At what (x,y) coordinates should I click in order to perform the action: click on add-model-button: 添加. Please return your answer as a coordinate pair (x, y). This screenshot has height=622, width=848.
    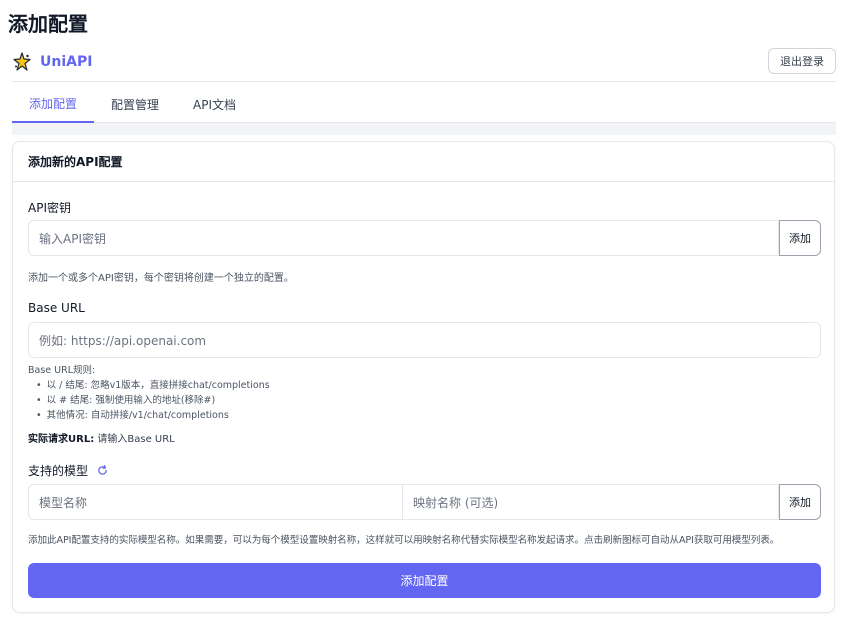
    Looking at the image, I should click on (800, 502).